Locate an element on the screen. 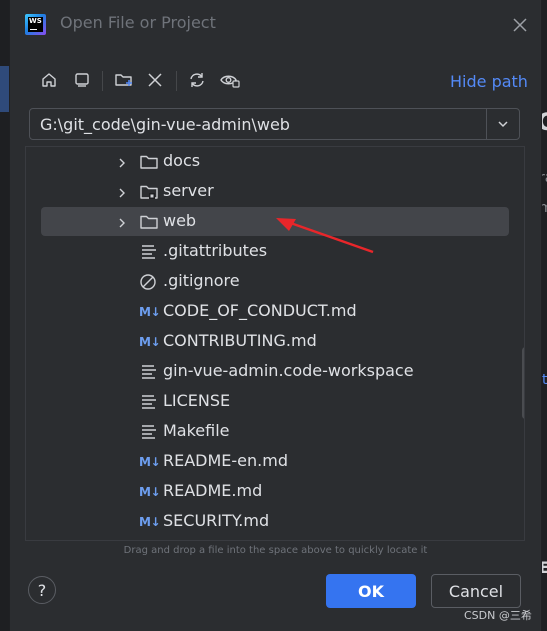  close-icon is located at coordinates (520, 25).